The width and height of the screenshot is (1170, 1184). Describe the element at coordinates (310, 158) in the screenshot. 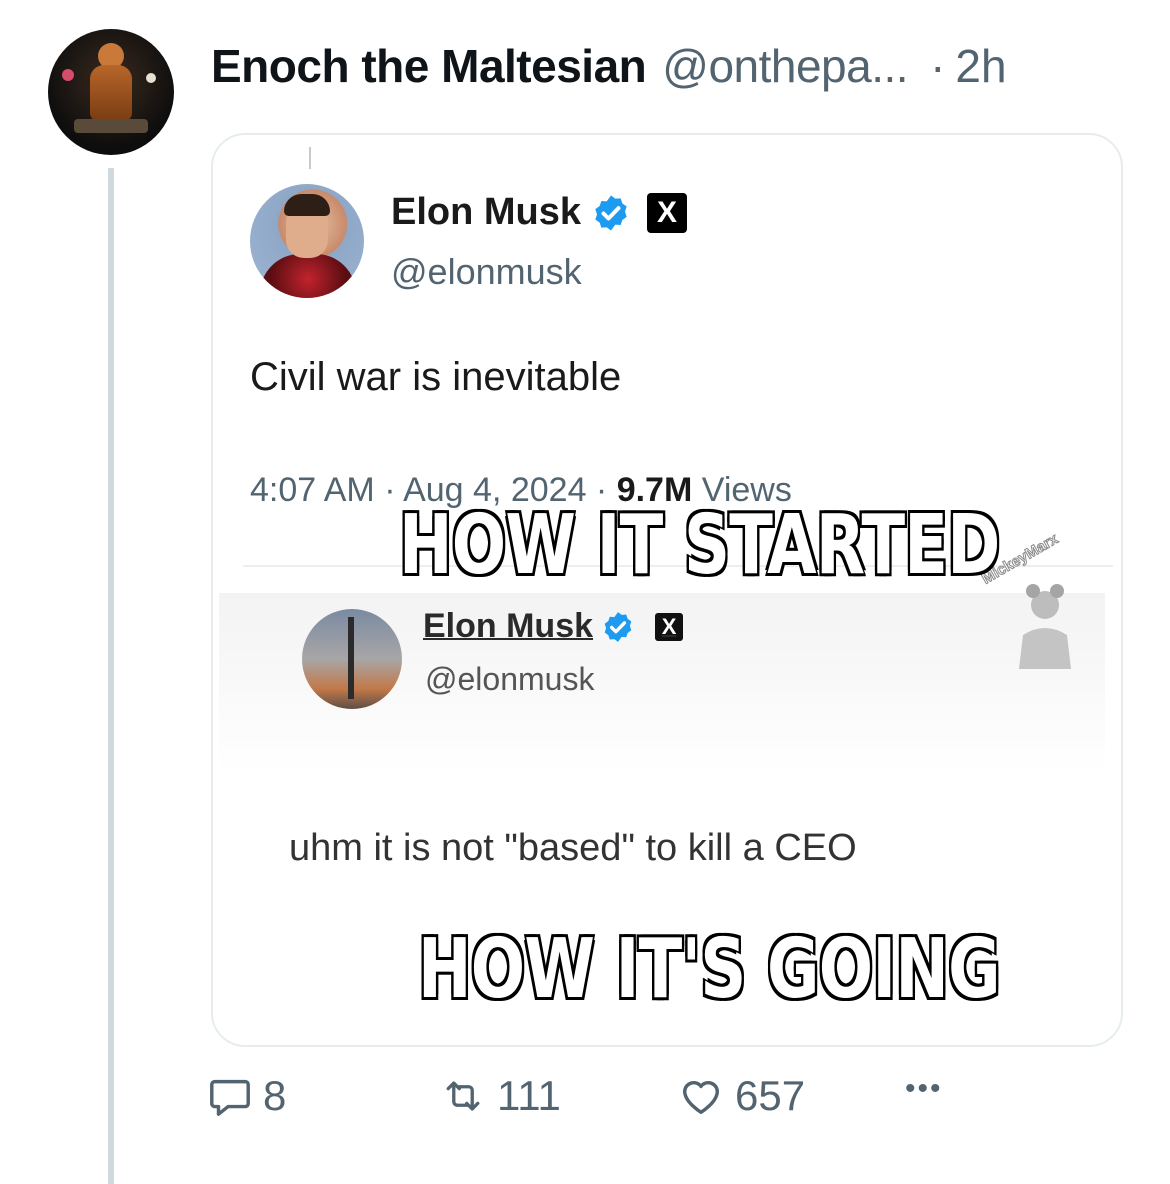

I see `meme-top-tick` at that location.